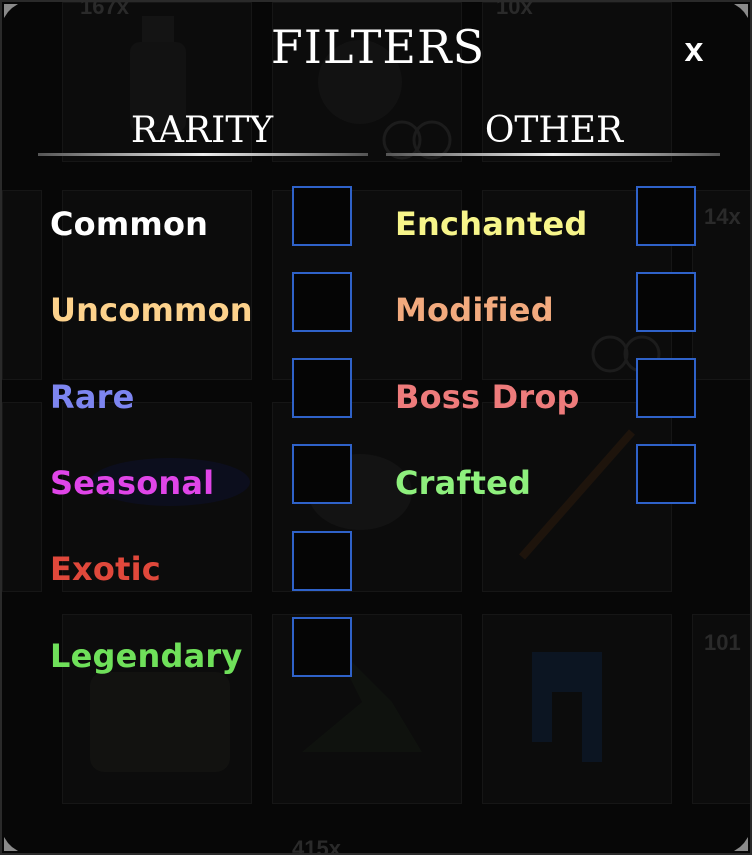 This screenshot has height=855, width=752. What do you see at coordinates (322, 216) in the screenshot?
I see `checkbox-common` at bounding box center [322, 216].